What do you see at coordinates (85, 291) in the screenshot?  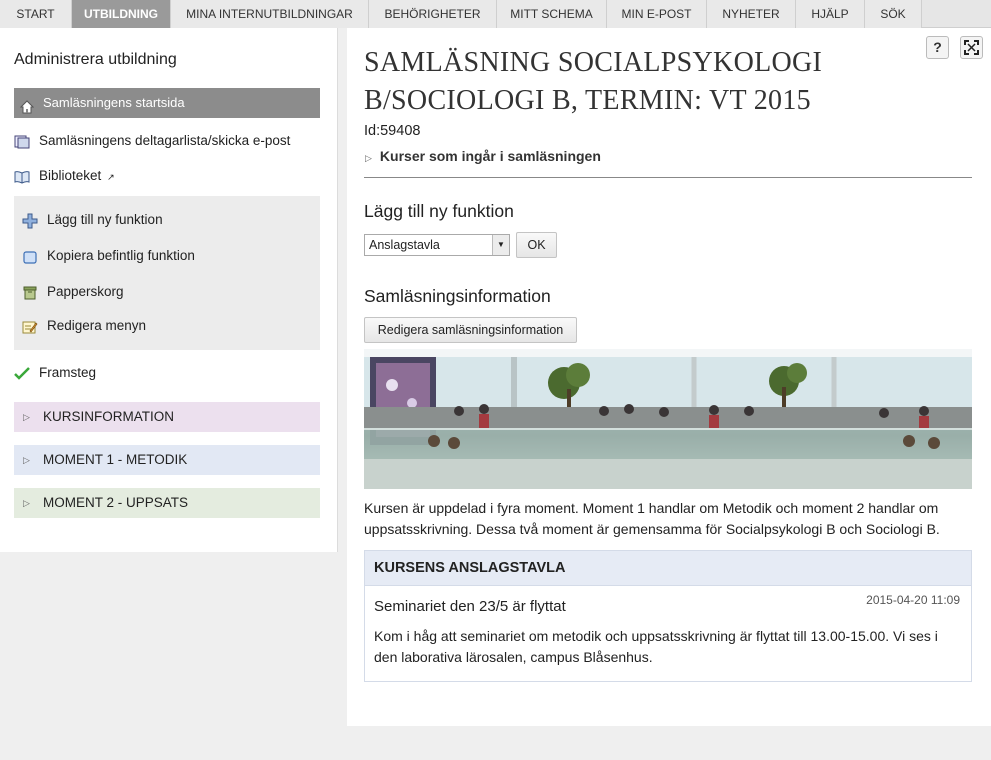 I see `tool-label: Papperskorg` at bounding box center [85, 291].